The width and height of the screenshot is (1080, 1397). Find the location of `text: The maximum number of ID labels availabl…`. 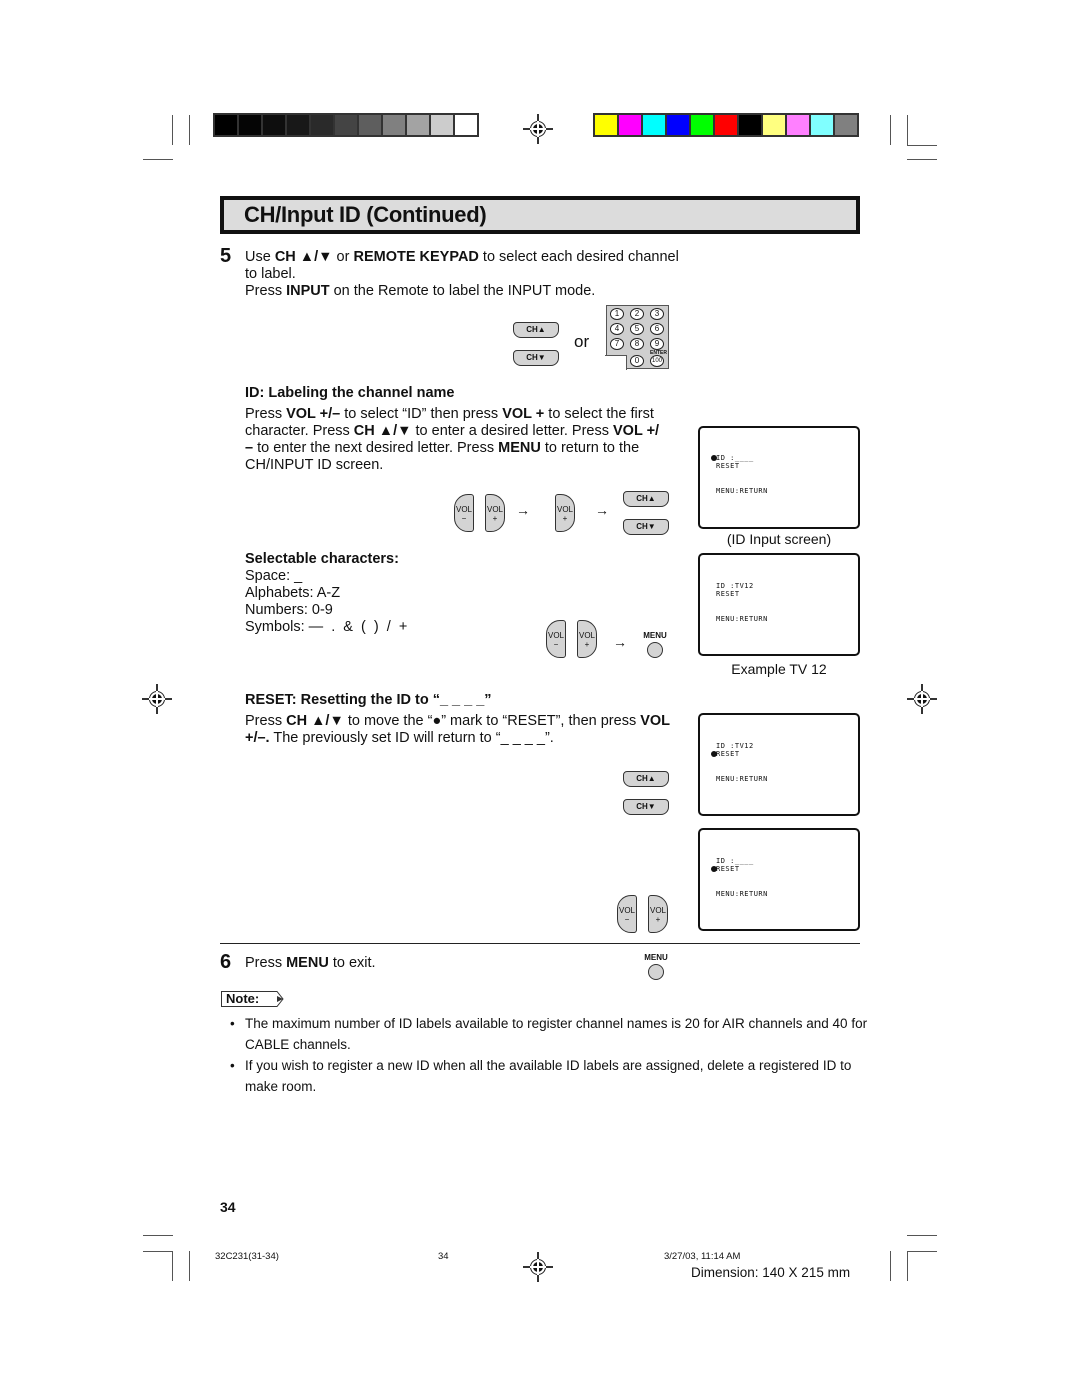

text: The maximum number of ID labels availabl… is located at coordinates (556, 1034).